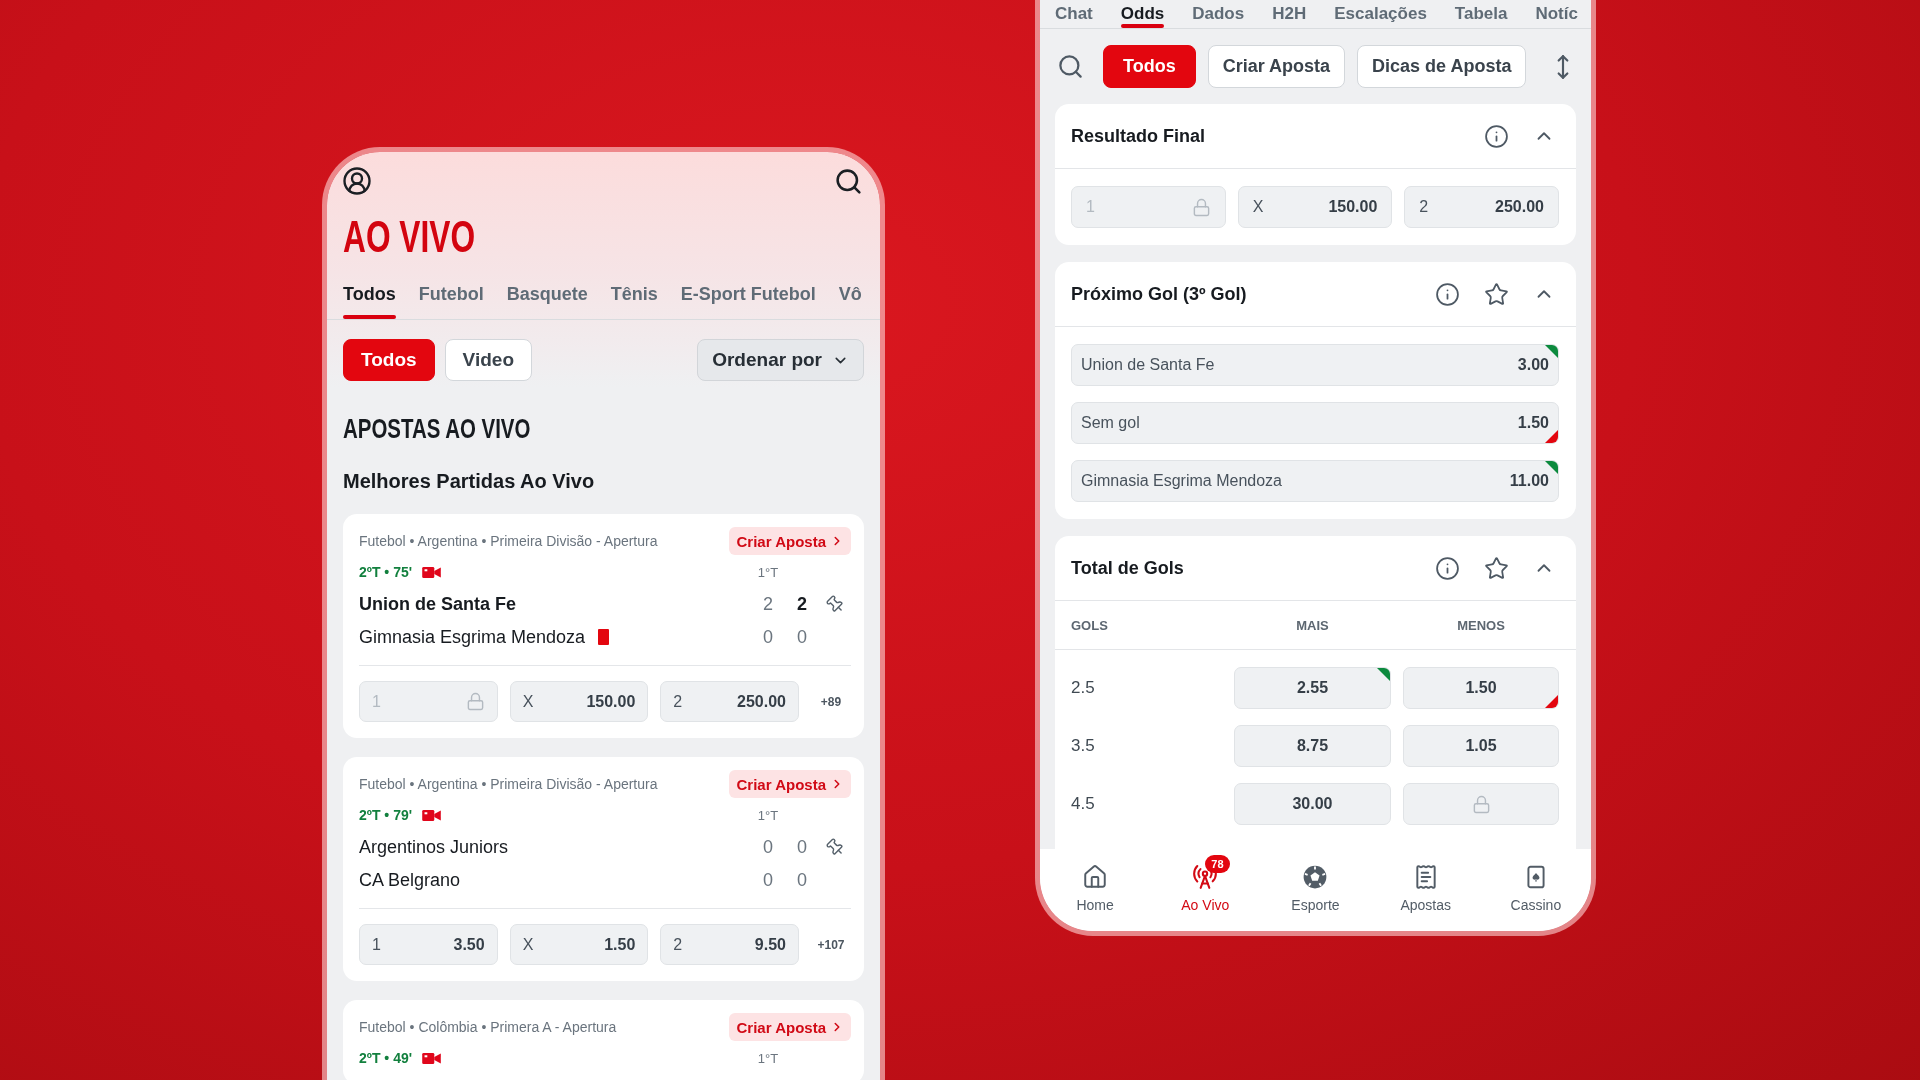 This screenshot has height=1080, width=1920. Describe the element at coordinates (1315, 877) in the screenshot. I see `soccer-ball-icon` at that location.